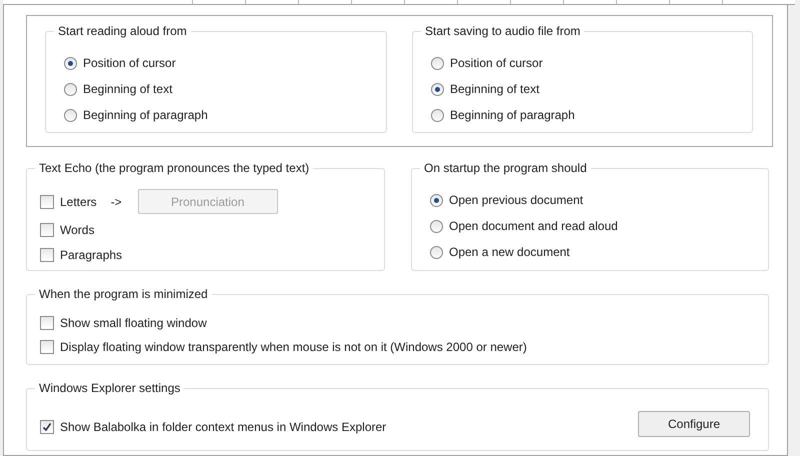  What do you see at coordinates (174, 168) in the screenshot?
I see `group-title: Text Echo (the program pronounces the typed text)` at bounding box center [174, 168].